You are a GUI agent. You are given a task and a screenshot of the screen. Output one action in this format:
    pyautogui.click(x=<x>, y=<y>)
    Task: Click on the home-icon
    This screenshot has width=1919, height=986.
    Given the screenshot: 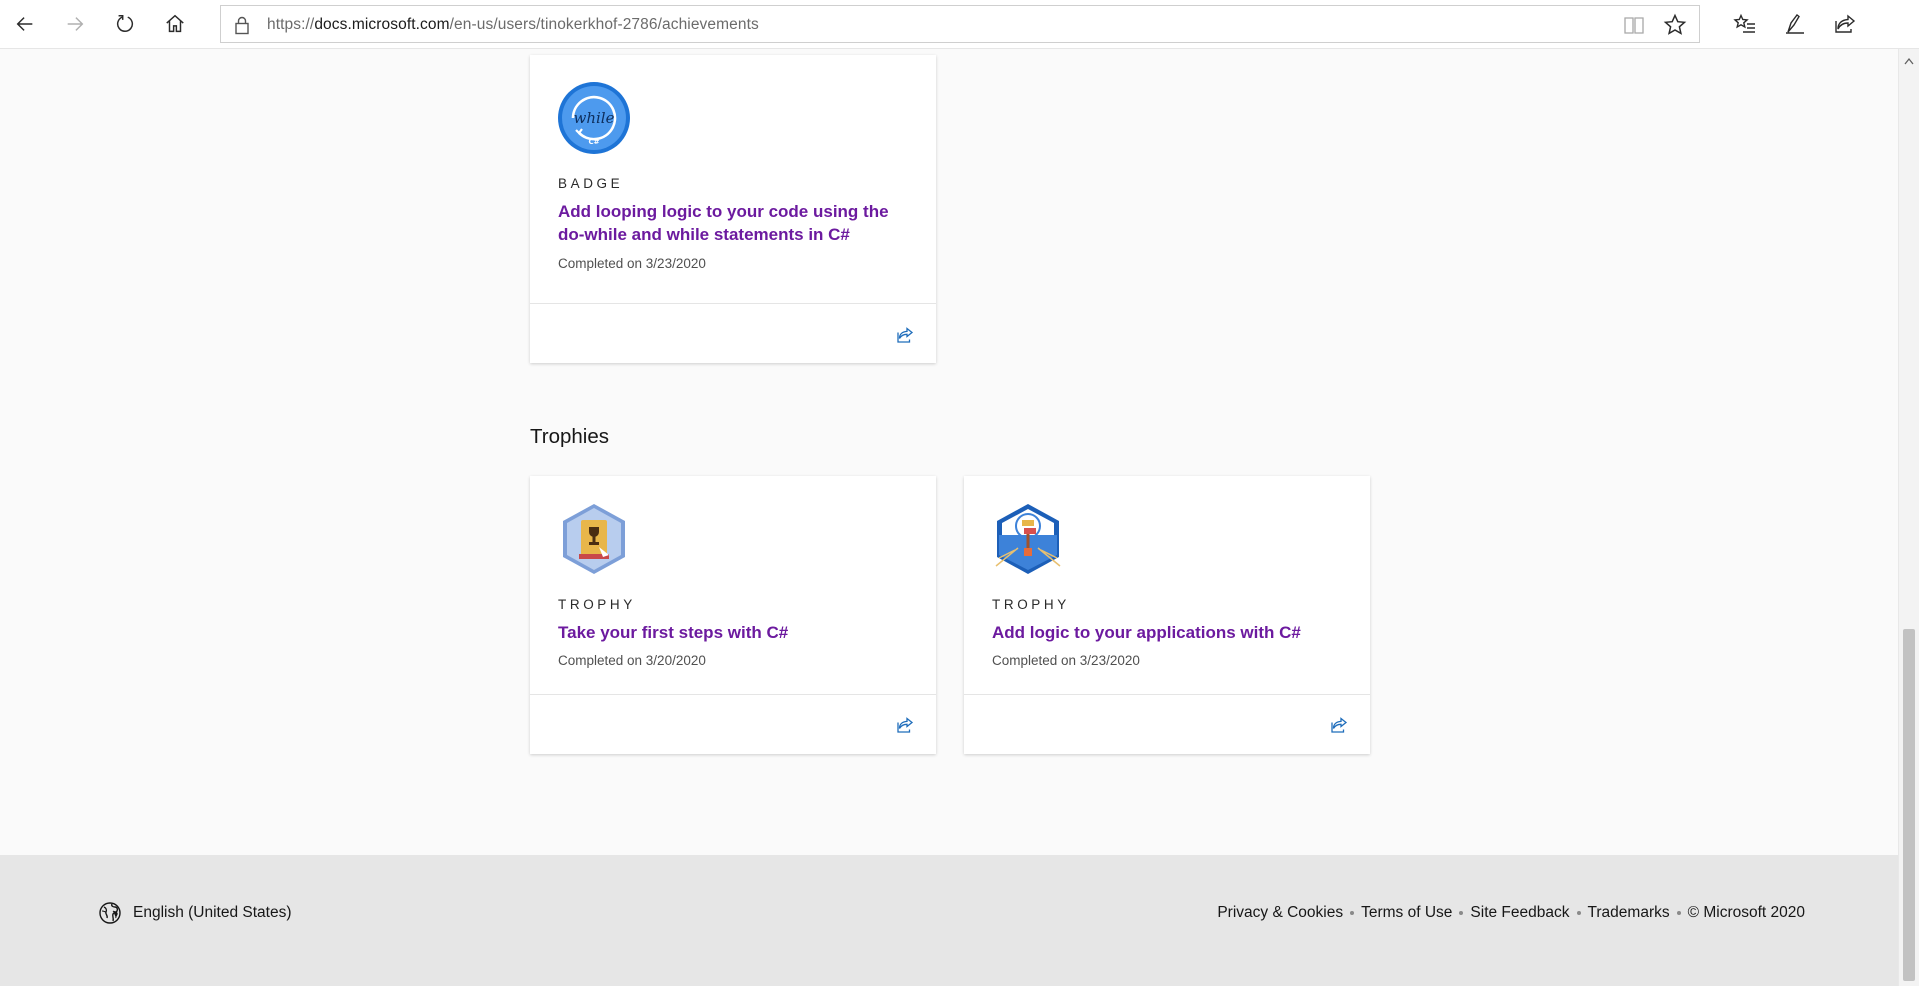 What is the action you would take?
    pyautogui.click(x=175, y=23)
    